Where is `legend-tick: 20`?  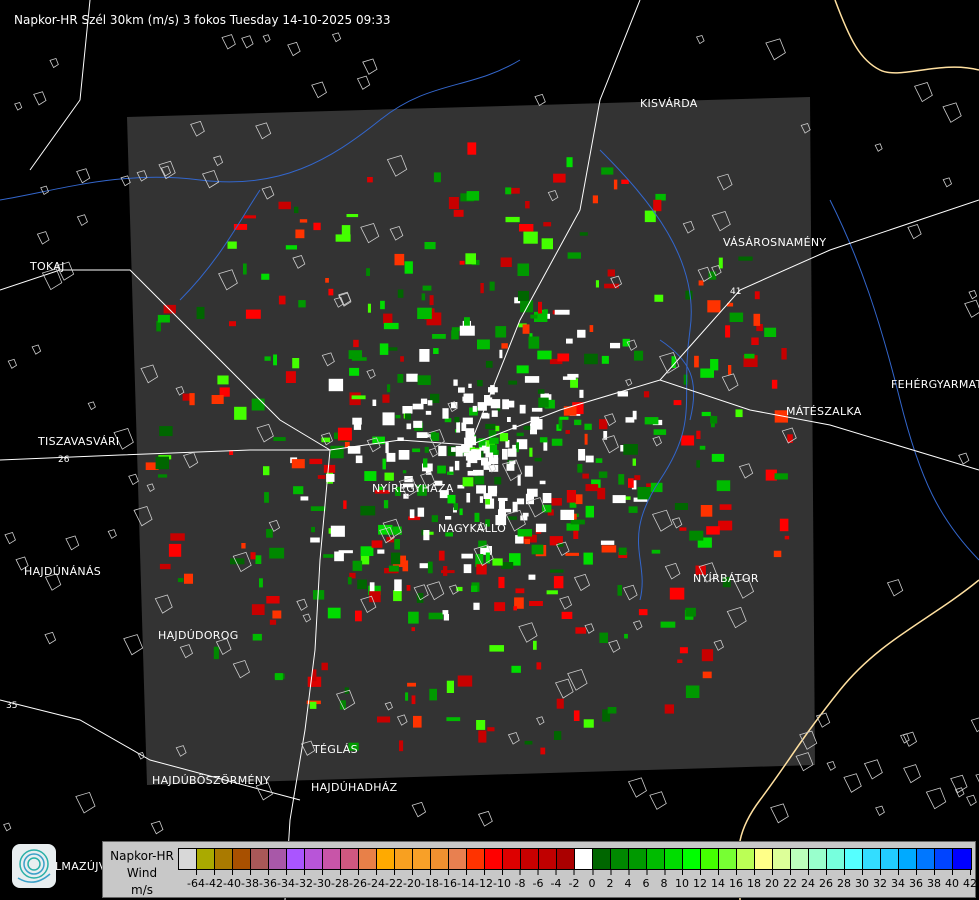 legend-tick: 20 is located at coordinates (772, 879).